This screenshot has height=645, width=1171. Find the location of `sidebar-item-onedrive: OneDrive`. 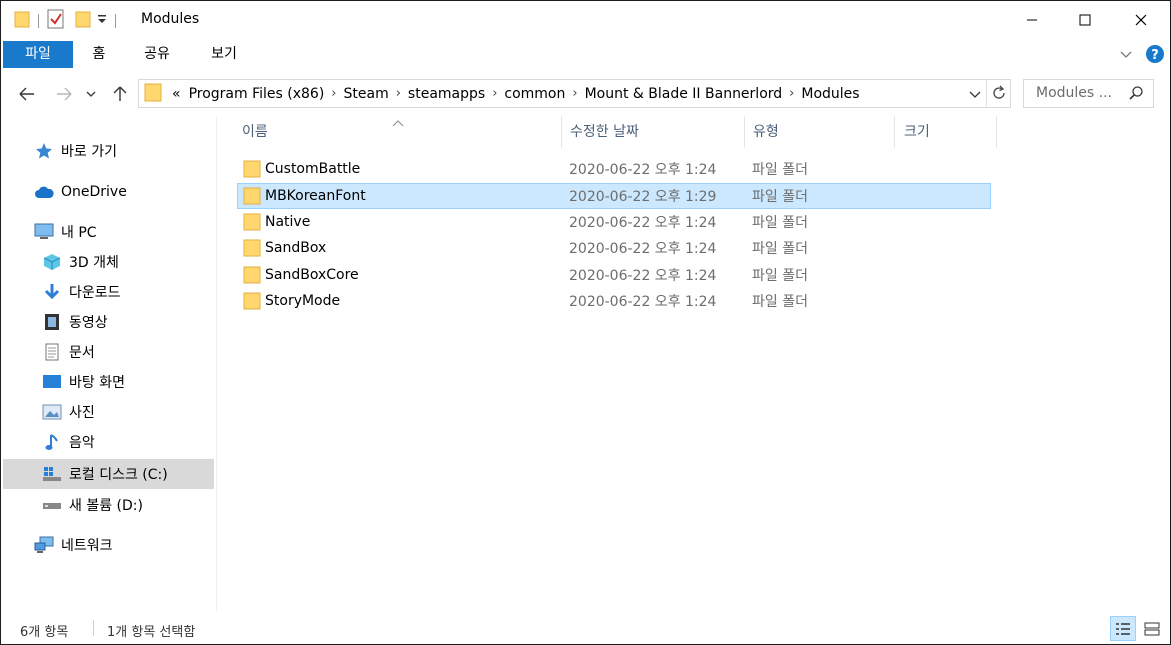

sidebar-item-onedrive: OneDrive is located at coordinates (108, 192).